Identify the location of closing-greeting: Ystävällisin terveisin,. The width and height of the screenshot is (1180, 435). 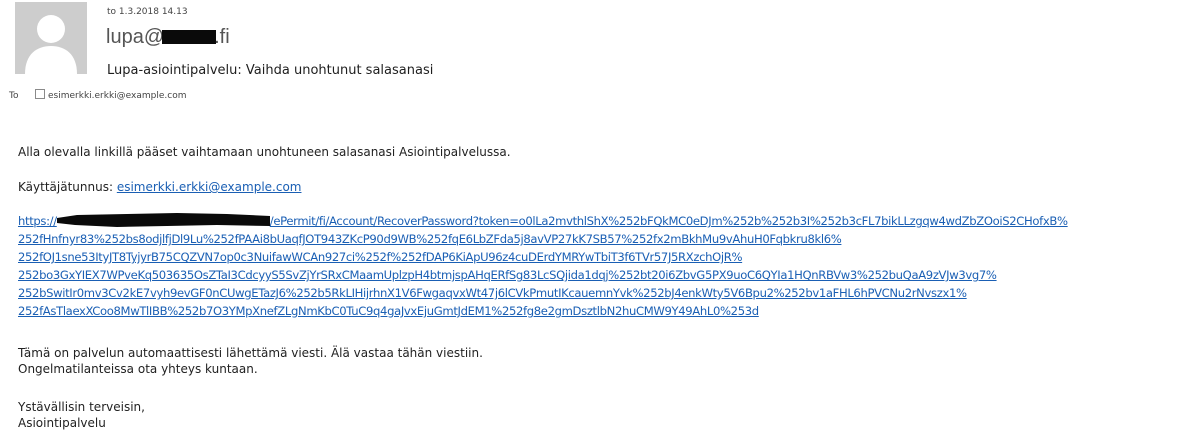
(81, 407).